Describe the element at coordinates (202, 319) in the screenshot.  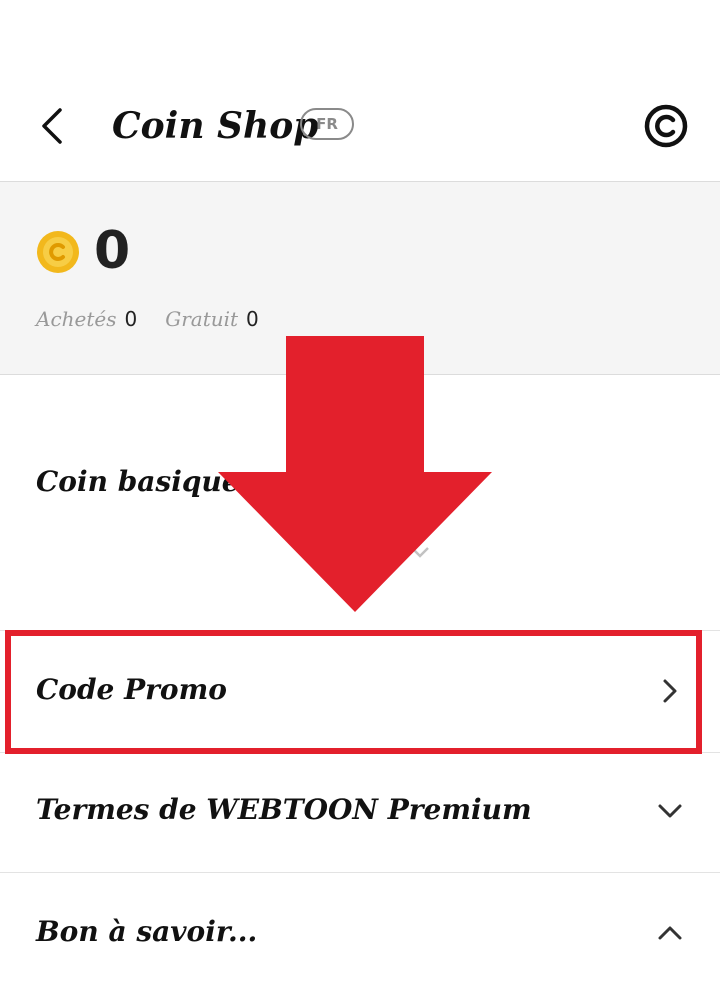
I see `free-label: Gratuit` at that location.